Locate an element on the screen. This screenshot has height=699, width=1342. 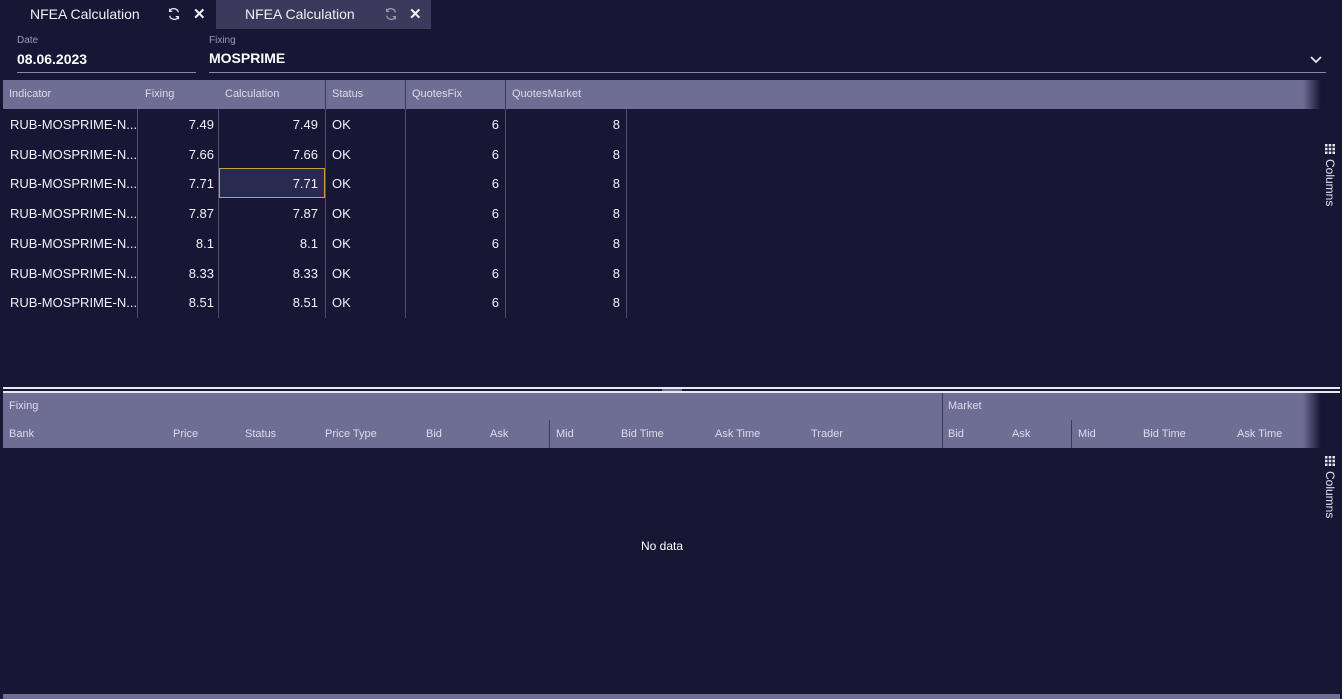
table-row: RUB-MOSPRIME-N... 7.87 7.87 OK 6 8 is located at coordinates (314, 213).